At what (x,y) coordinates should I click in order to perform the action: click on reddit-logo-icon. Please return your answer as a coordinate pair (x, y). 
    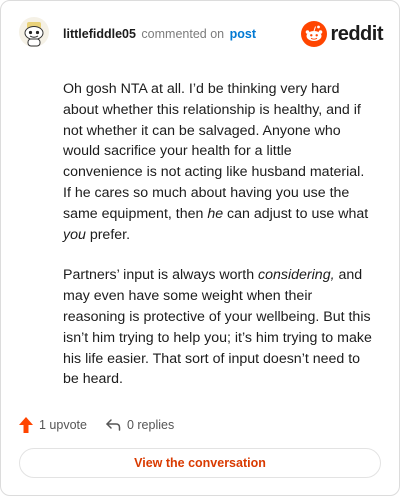
    Looking at the image, I should click on (314, 34).